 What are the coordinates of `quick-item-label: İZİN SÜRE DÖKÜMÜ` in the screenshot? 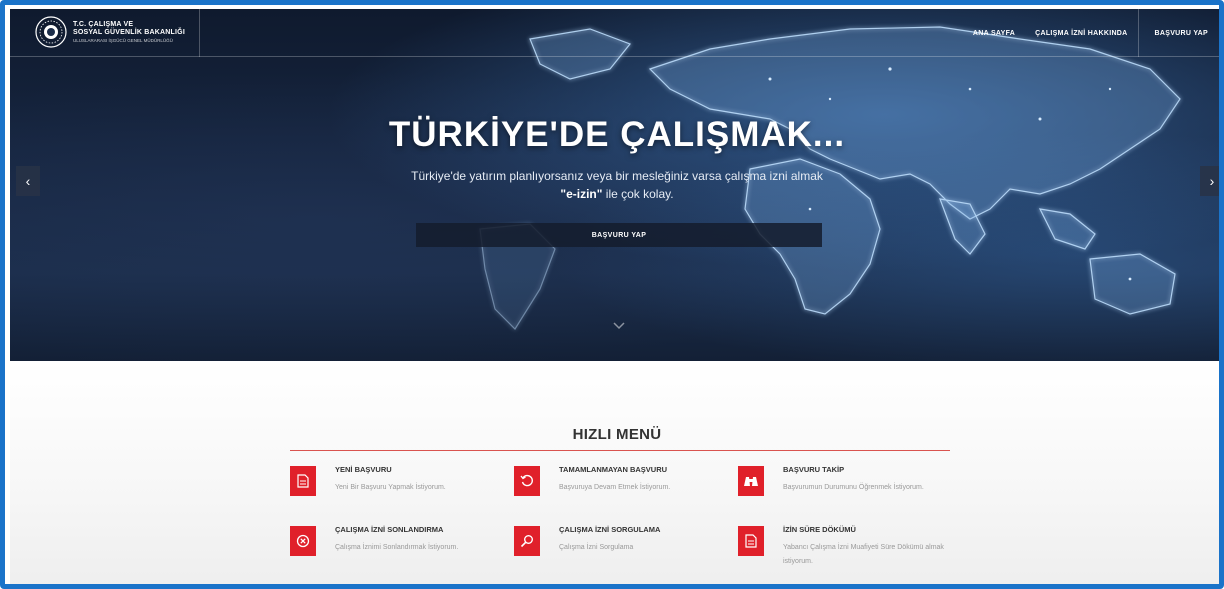 It's located at (819, 529).